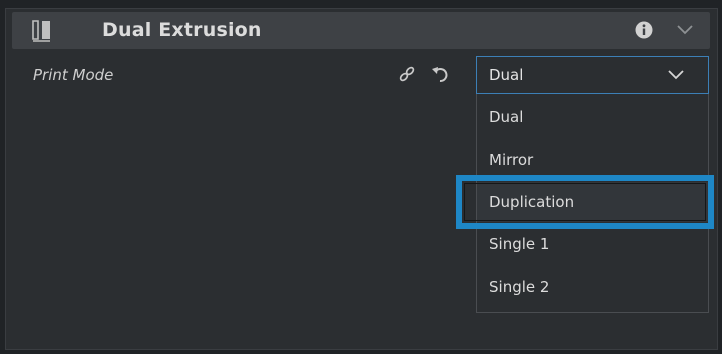 Image resolution: width=722 pixels, height=354 pixels. Describe the element at coordinates (644, 30) in the screenshot. I see `info-icon` at that location.